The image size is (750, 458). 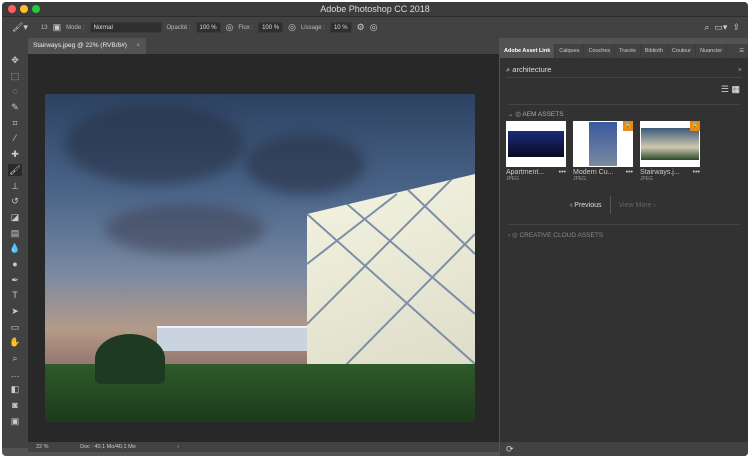 What do you see at coordinates (361, 27) in the screenshot?
I see `gear-icon: ⚙` at bounding box center [361, 27].